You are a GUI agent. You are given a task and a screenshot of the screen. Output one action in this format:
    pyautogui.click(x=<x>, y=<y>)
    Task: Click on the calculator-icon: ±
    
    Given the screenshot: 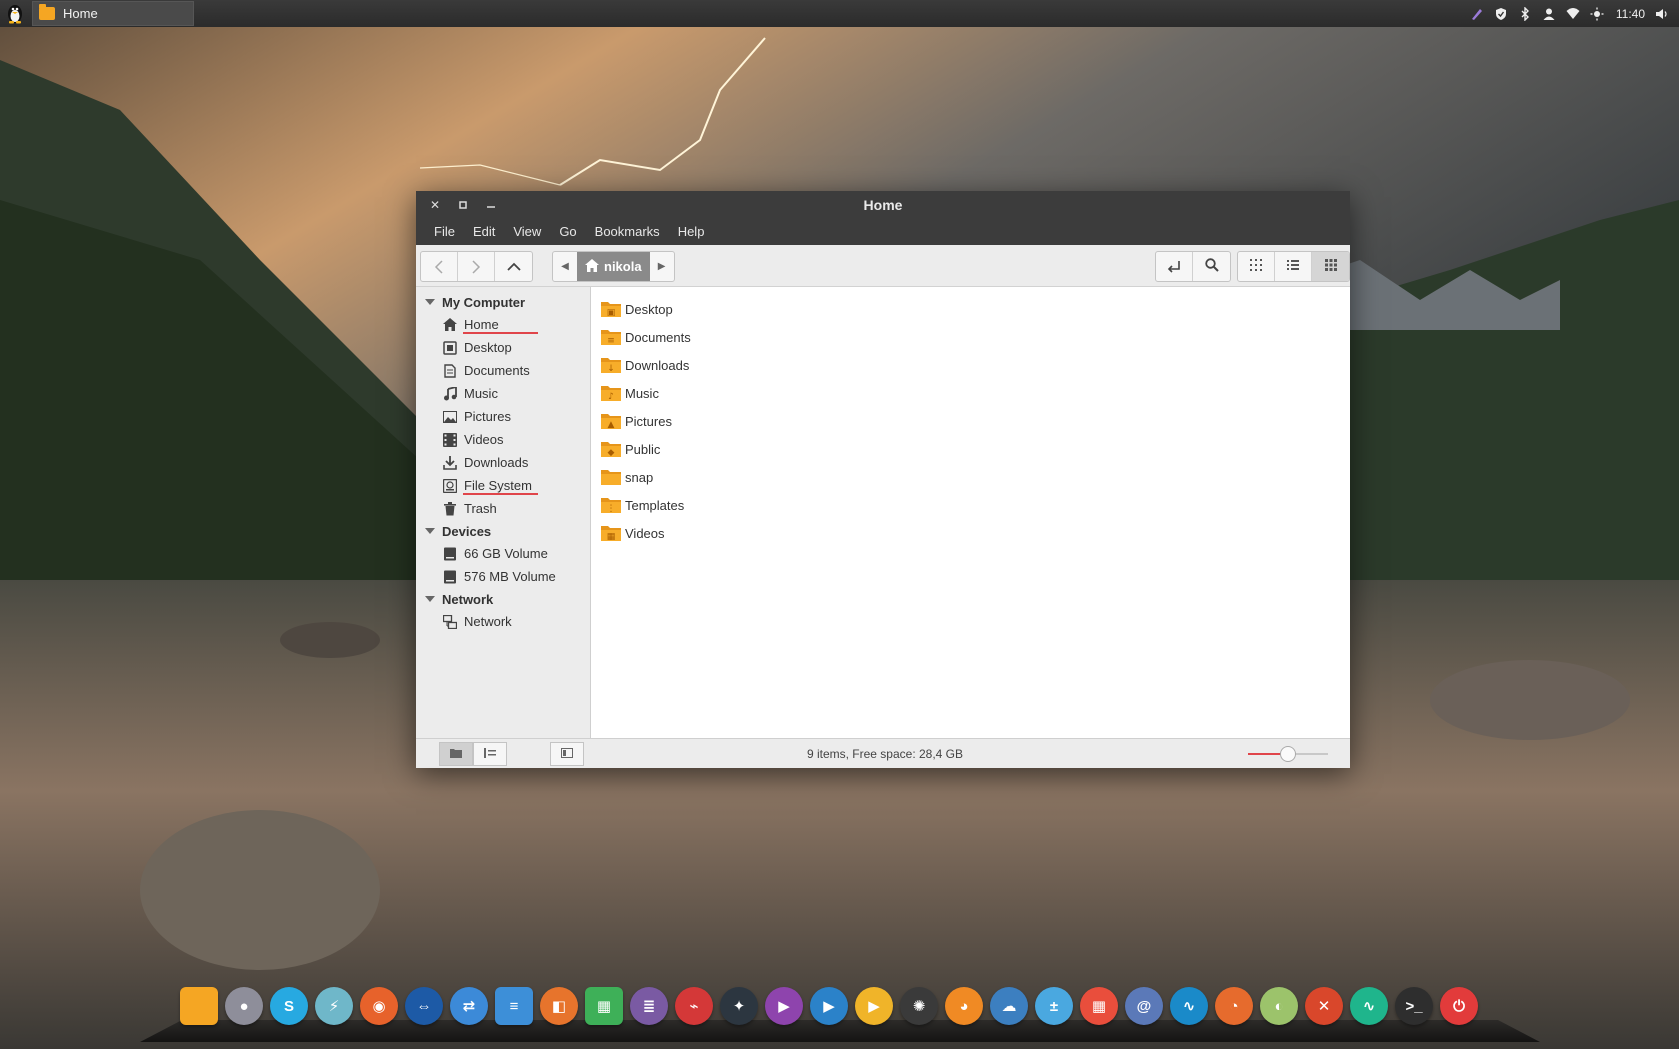 What is the action you would take?
    pyautogui.click(x=1054, y=1006)
    